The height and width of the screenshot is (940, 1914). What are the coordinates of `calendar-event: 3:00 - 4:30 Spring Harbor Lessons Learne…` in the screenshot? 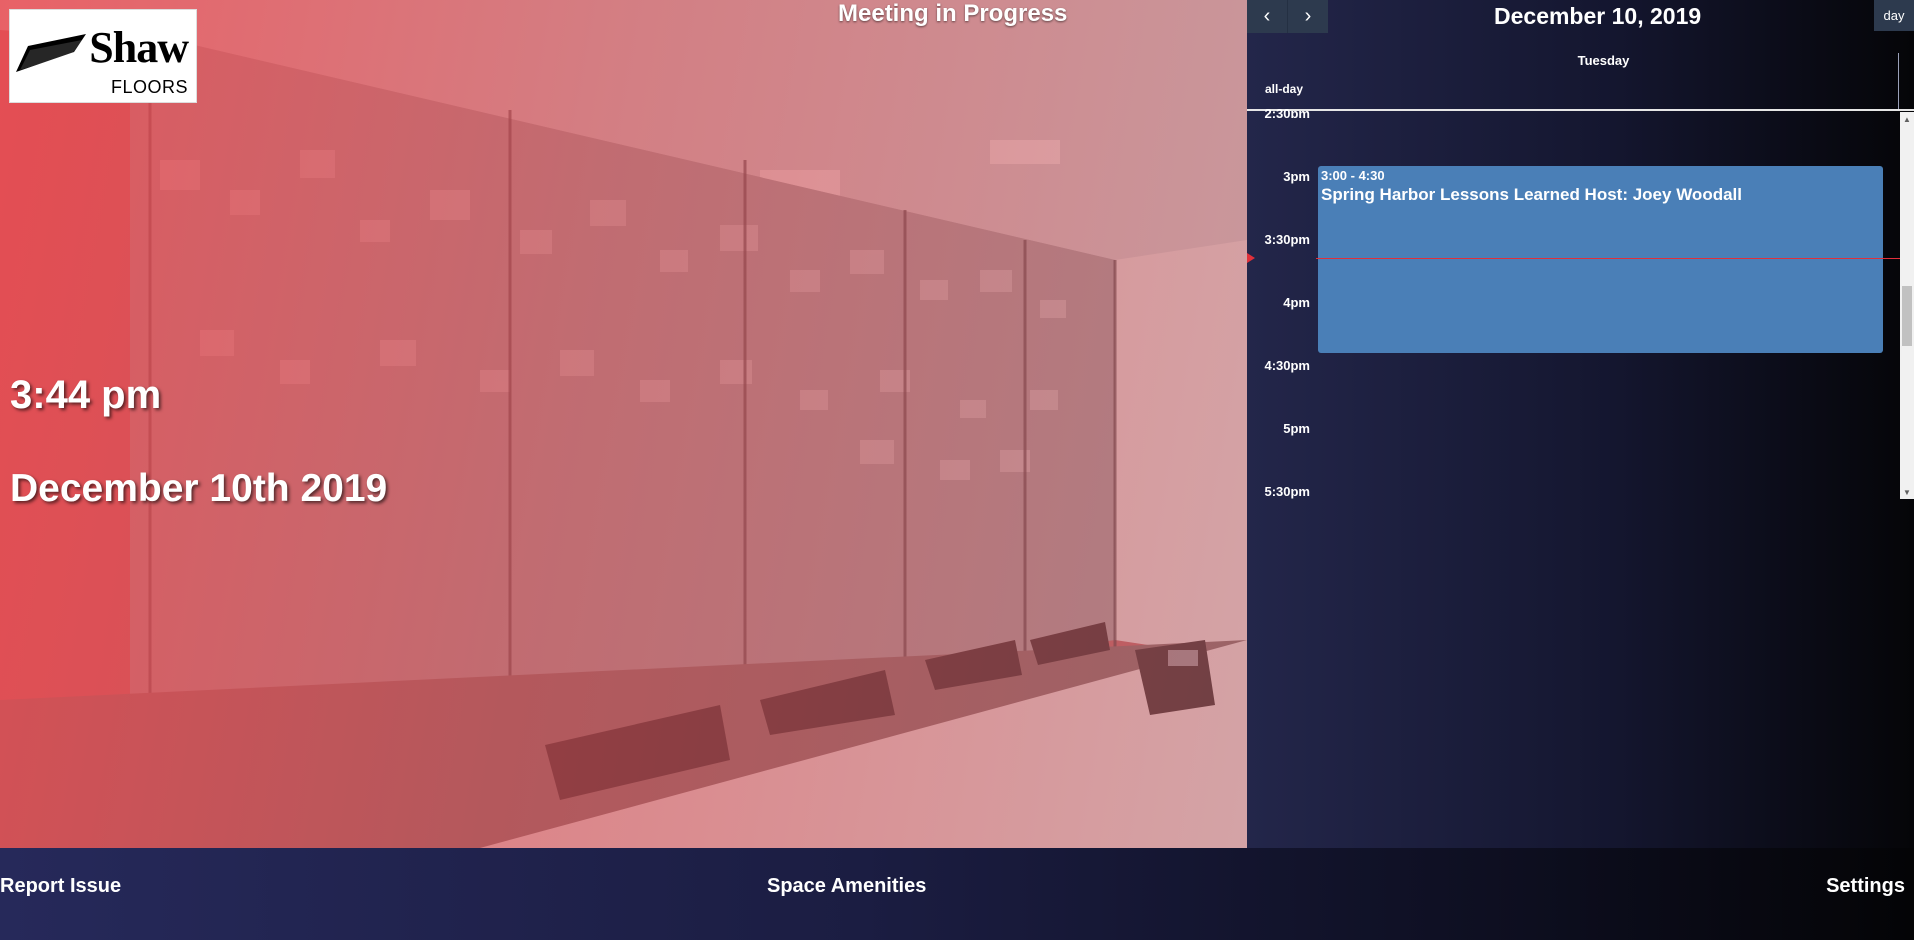 It's located at (1600, 259).